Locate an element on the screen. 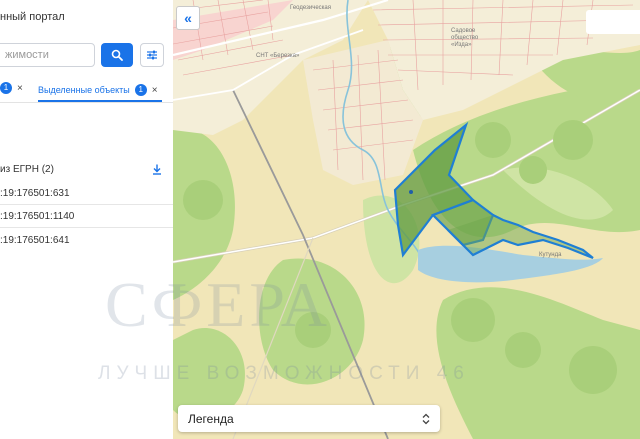  tab-selected-objects: Выделенные объекты 1 × is located at coordinates (100, 91).